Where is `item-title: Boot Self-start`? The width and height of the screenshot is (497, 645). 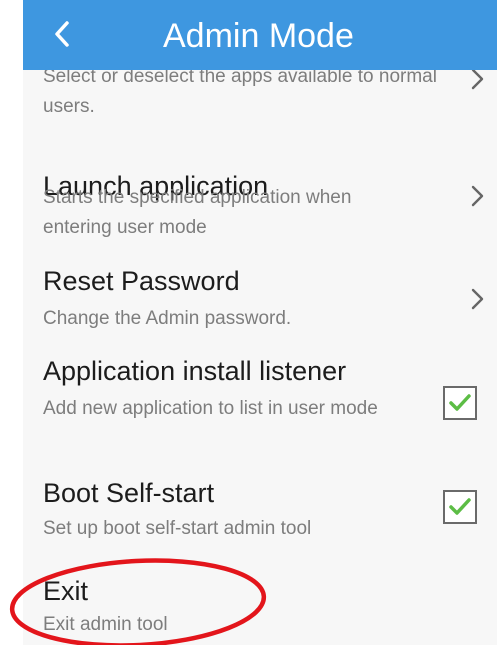
item-title: Boot Self-start is located at coordinates (129, 493).